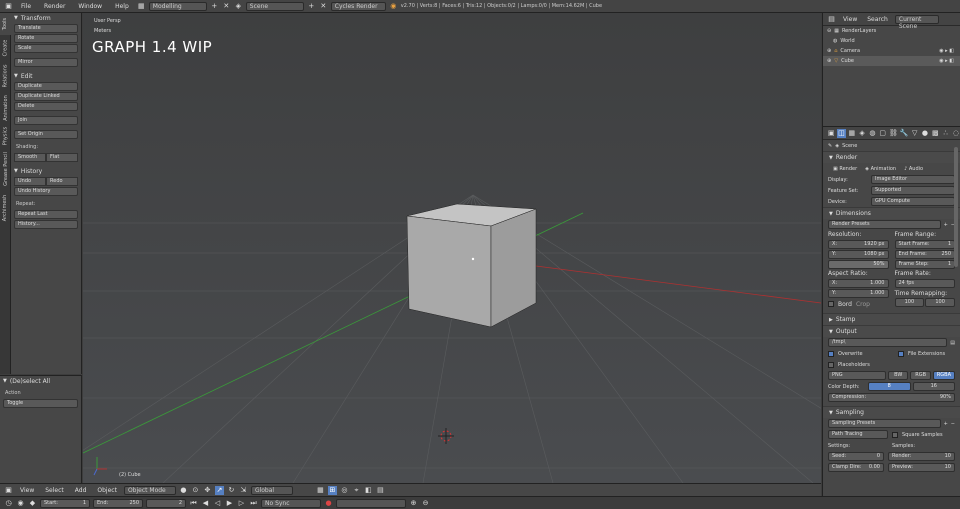  What do you see at coordinates (5, 136) in the screenshot?
I see `tab-physics: Physics` at bounding box center [5, 136].